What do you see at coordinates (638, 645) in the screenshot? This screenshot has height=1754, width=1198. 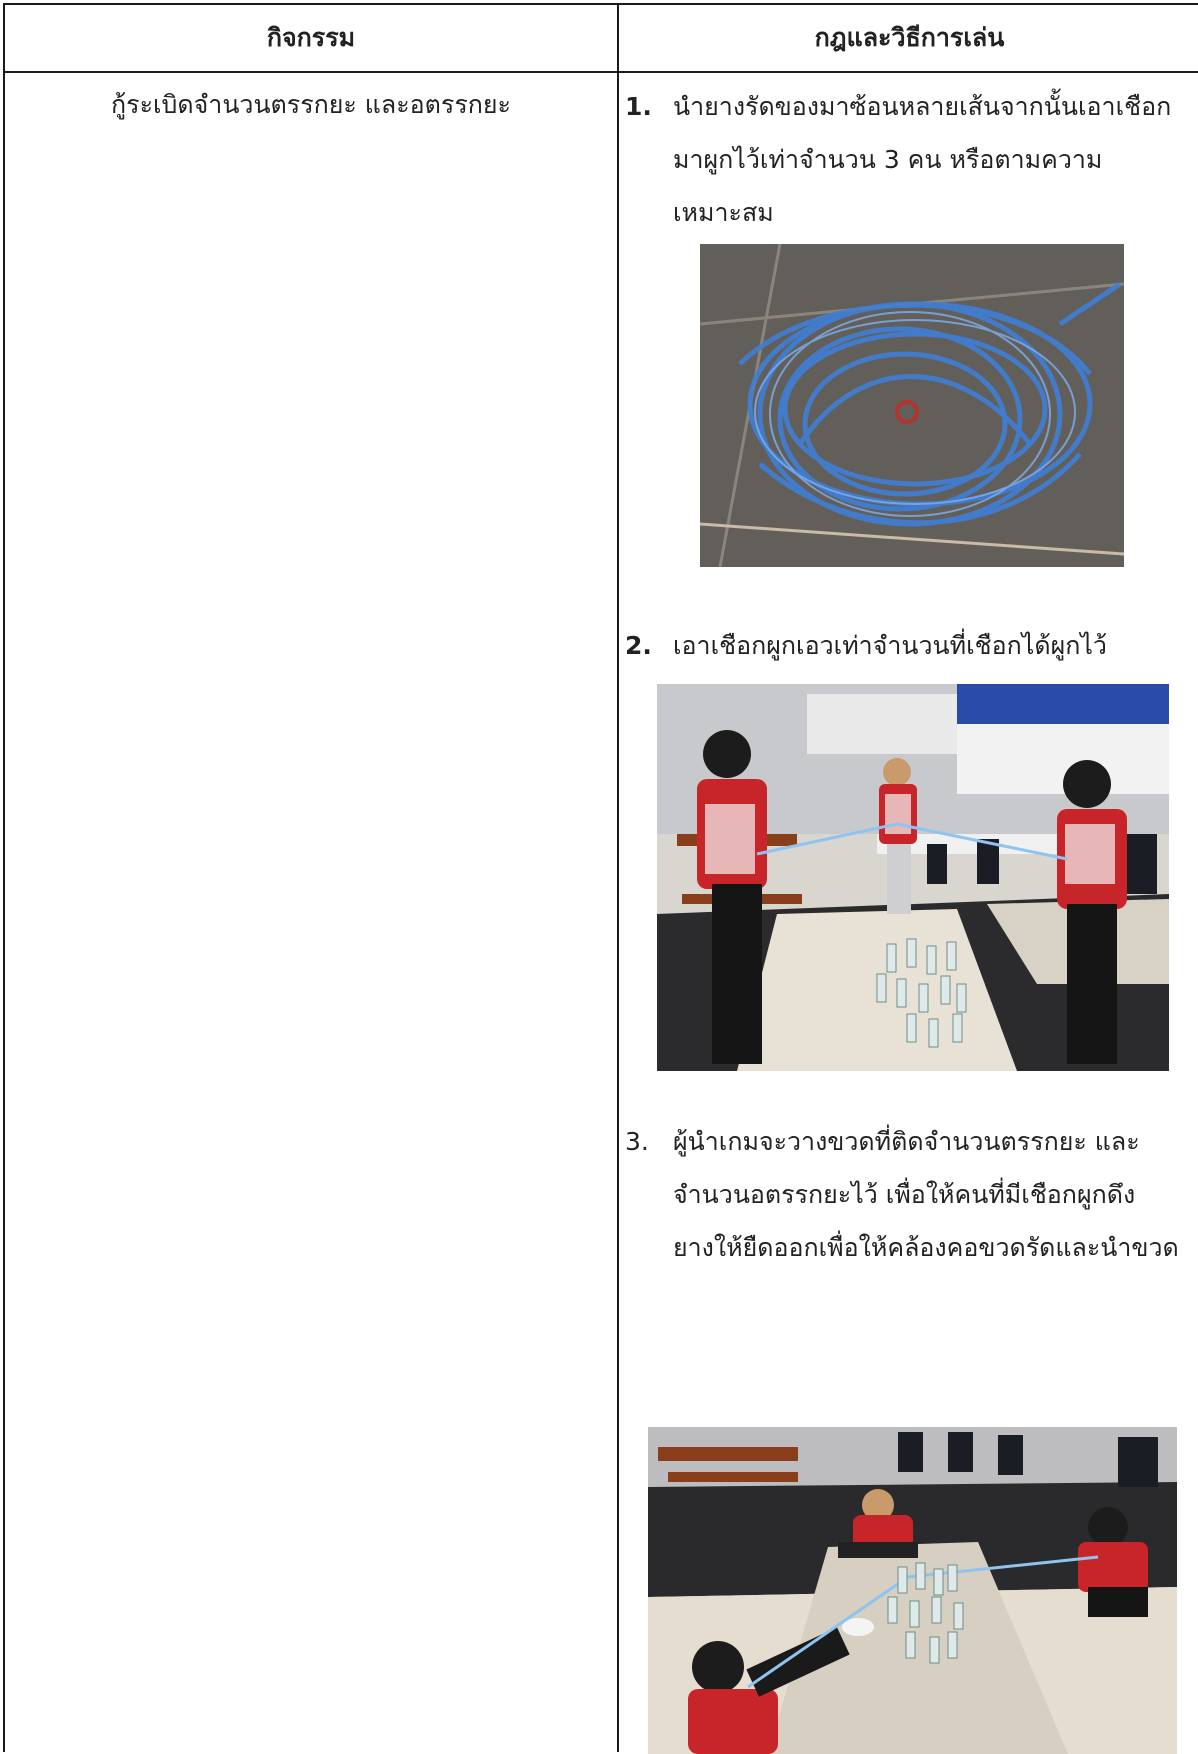 I see `step-2-number: 2.` at bounding box center [638, 645].